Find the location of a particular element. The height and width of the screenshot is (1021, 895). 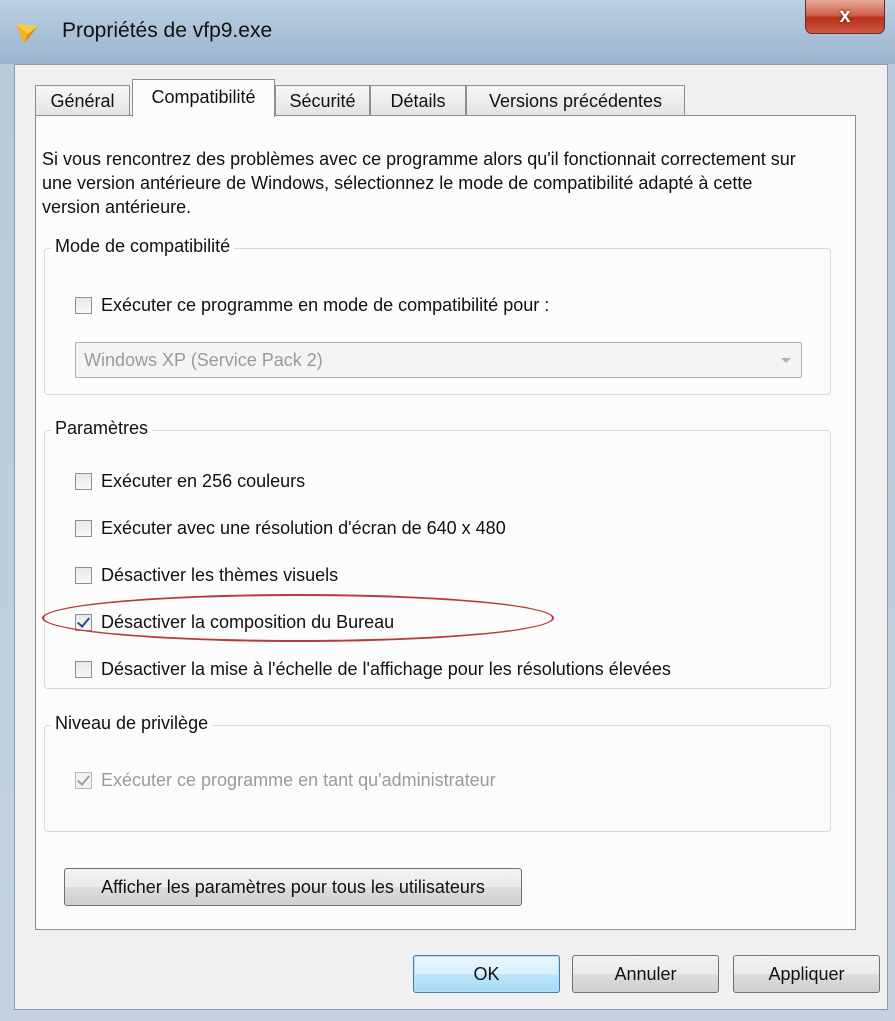

compat-mode-checkbox is located at coordinates (83, 305).